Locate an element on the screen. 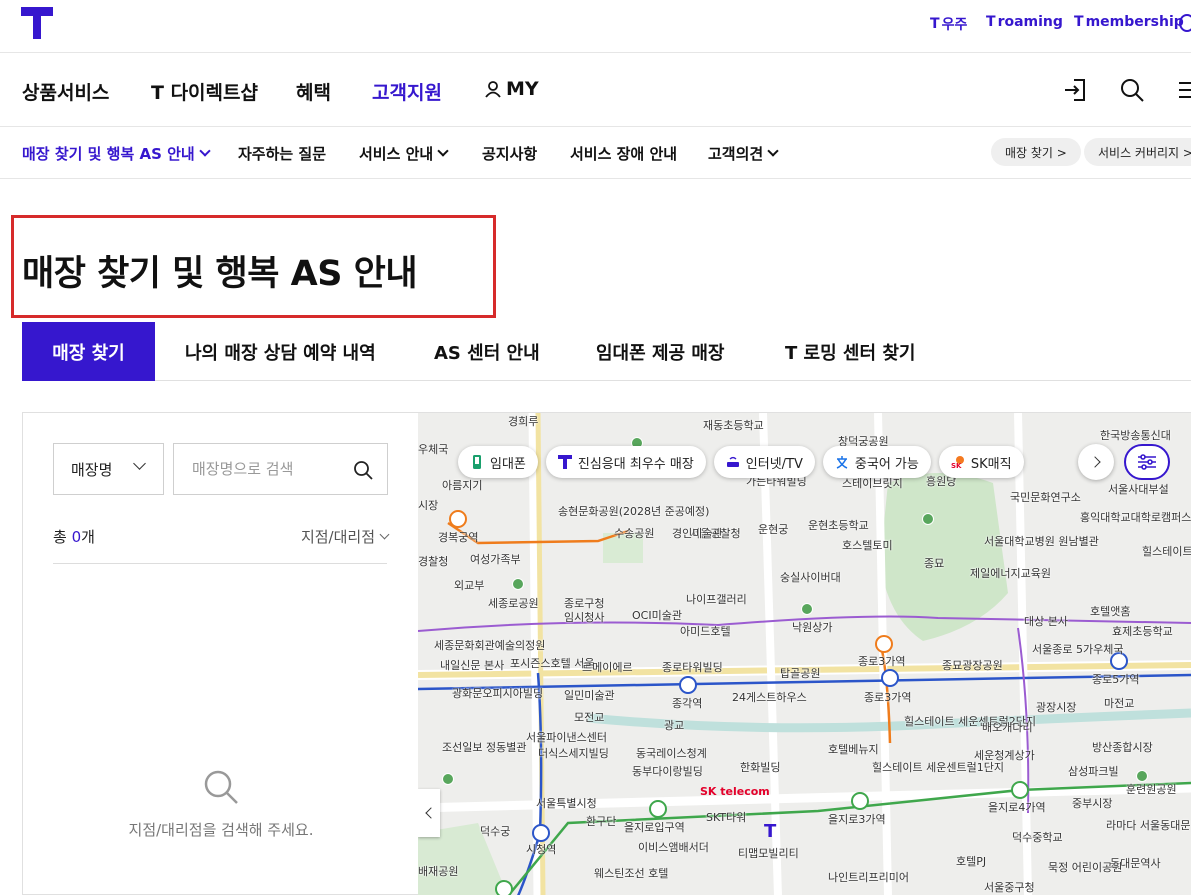 The image size is (1191, 895). map-label: 중부시장 is located at coordinates (1092, 803).